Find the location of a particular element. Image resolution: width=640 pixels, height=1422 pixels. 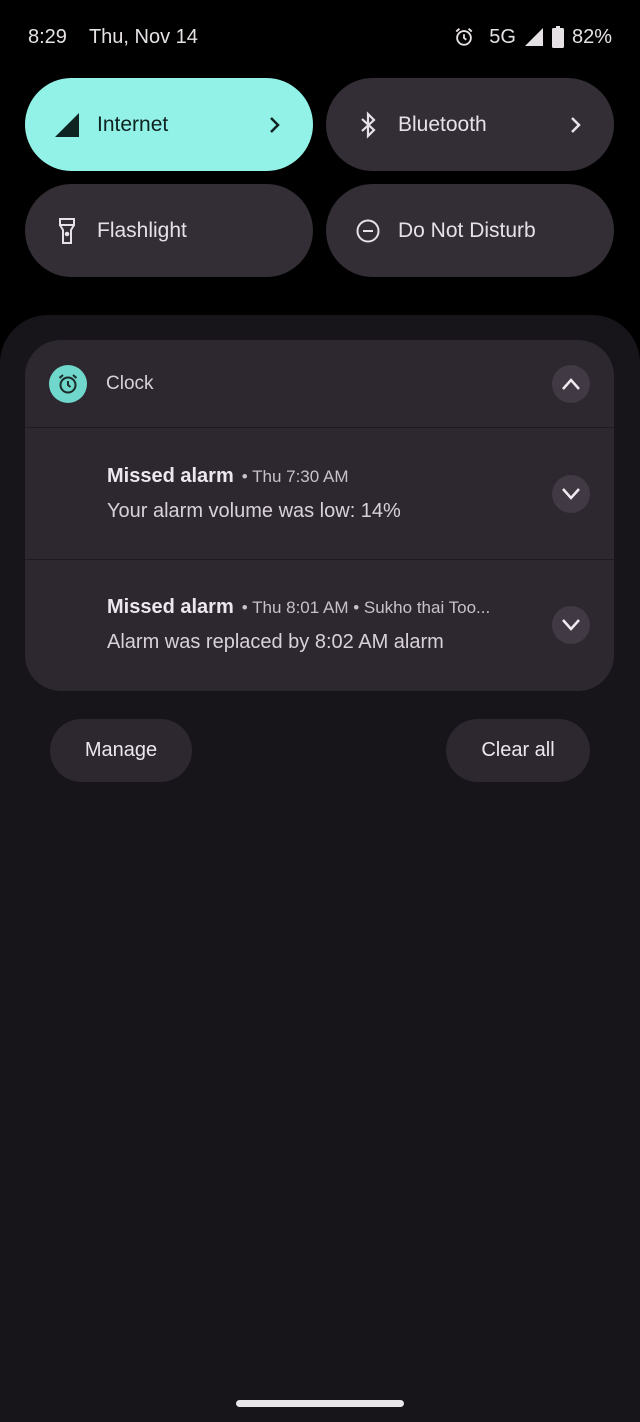

do-not-disturb-icon is located at coordinates (368, 231).